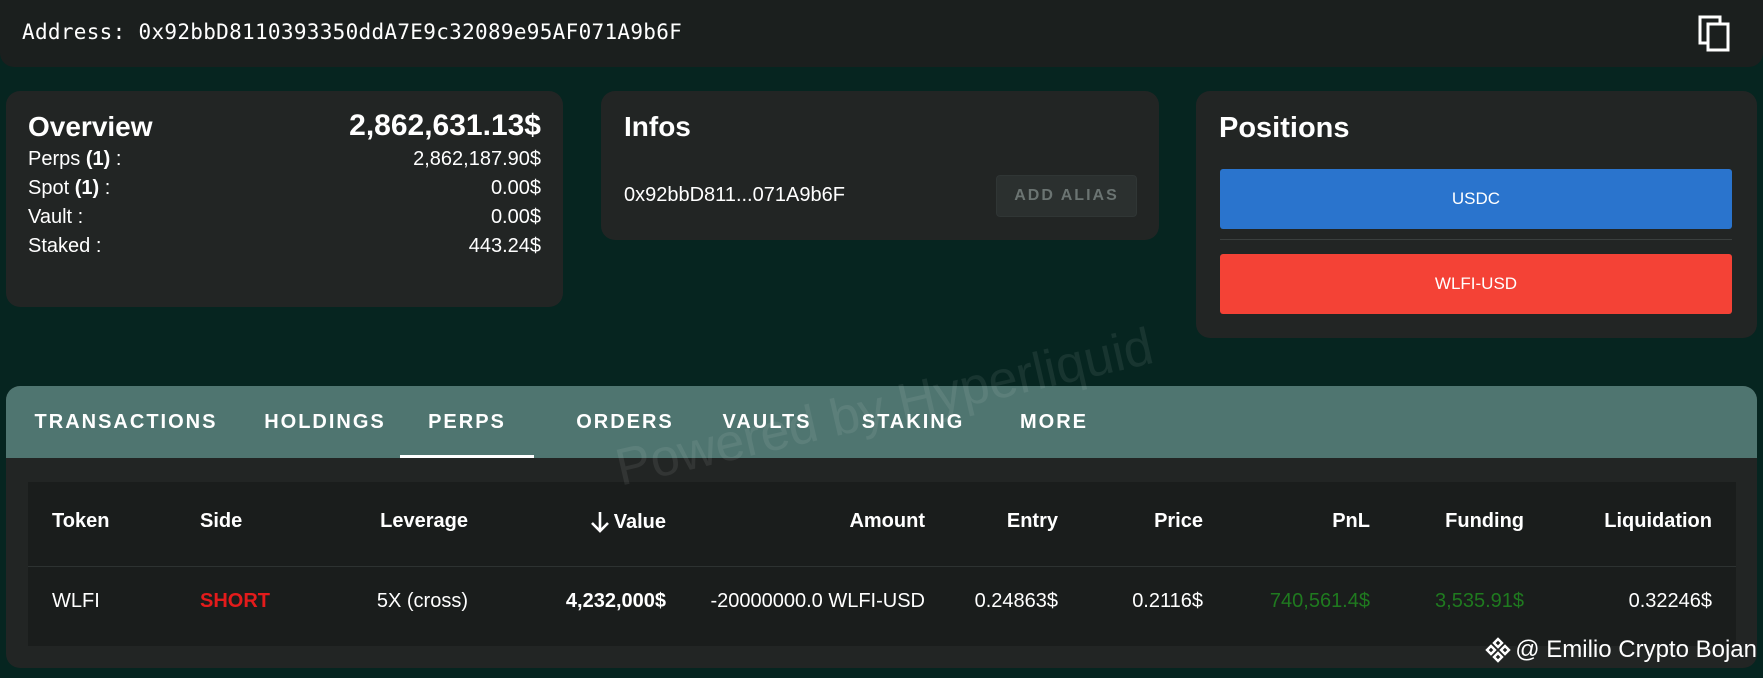  I want to click on add-alias-button: ADD ALIAS, so click(1066, 196).